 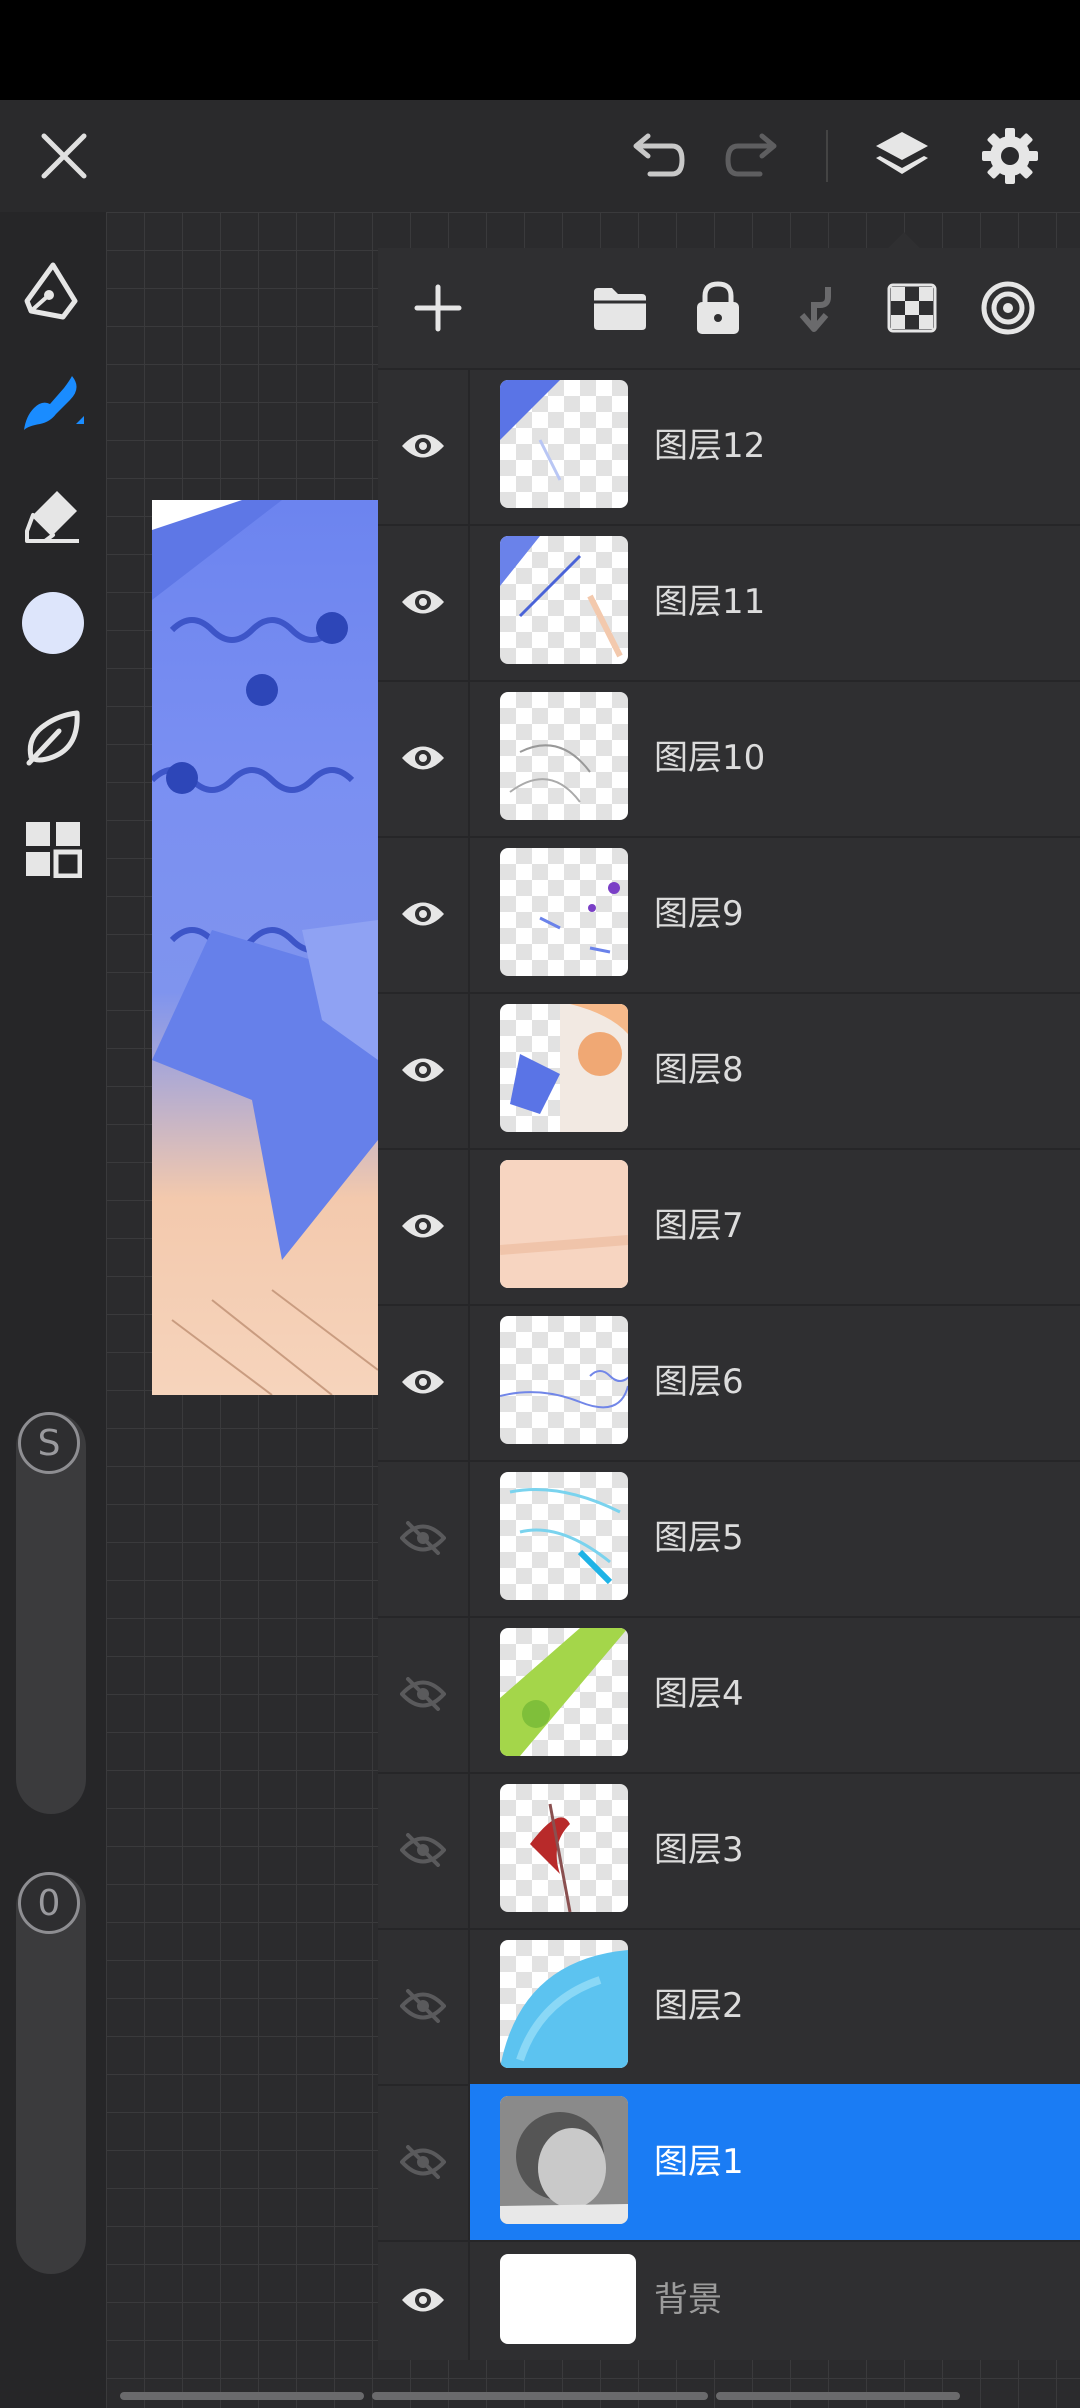 What do you see at coordinates (699, 2006) in the screenshot?
I see `layer-name: 图层2` at bounding box center [699, 2006].